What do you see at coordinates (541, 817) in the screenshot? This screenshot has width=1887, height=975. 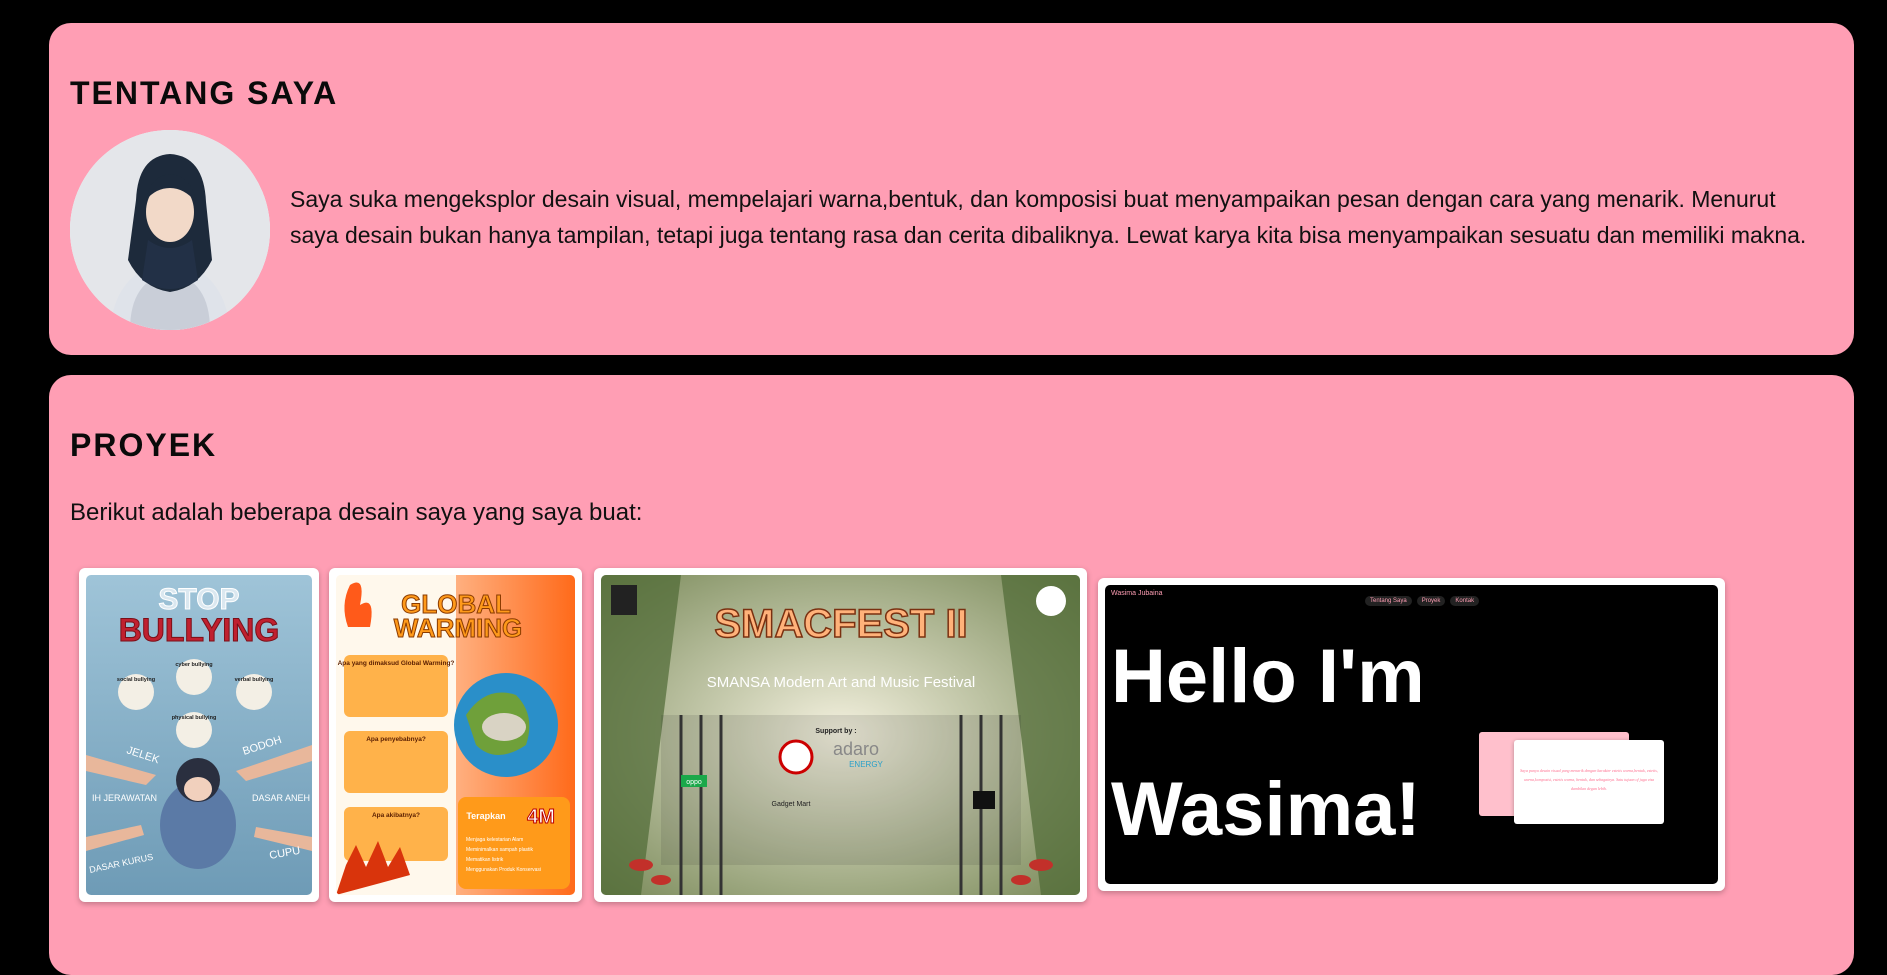 I see `gw-box-4m: 4M` at bounding box center [541, 817].